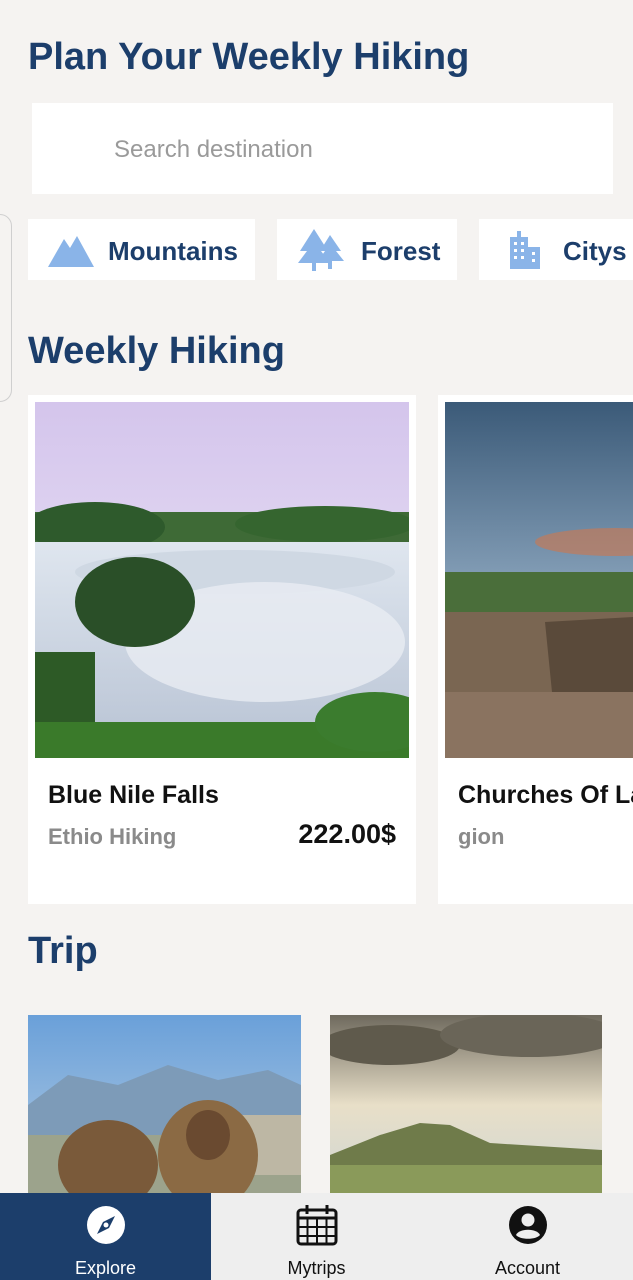 This screenshot has width=633, height=1280. What do you see at coordinates (354, 150) in the screenshot?
I see `search-input` at bounding box center [354, 150].